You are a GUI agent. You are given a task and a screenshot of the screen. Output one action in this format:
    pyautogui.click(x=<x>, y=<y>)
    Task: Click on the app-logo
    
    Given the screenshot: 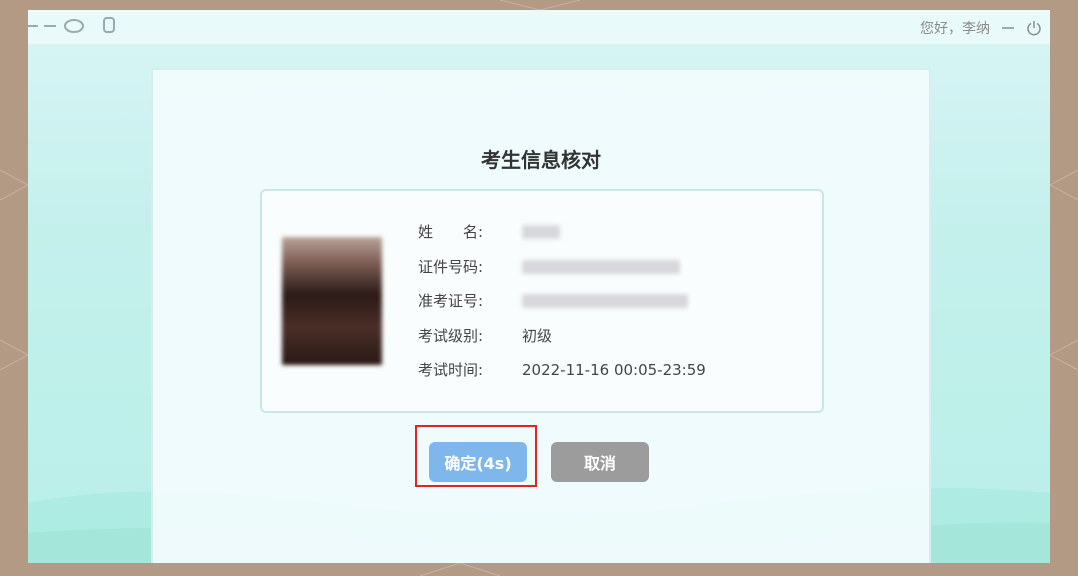 What is the action you would take?
    pyautogui.click(x=73, y=26)
    